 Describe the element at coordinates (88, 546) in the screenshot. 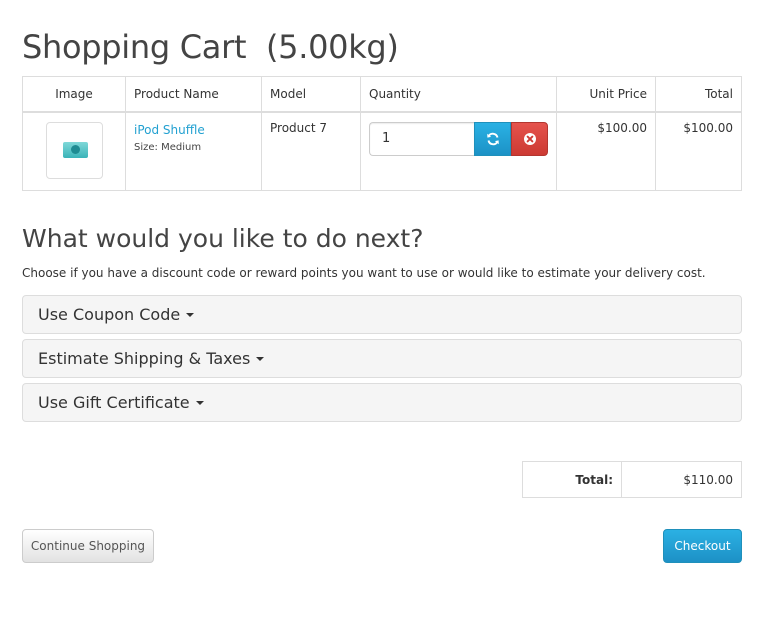

I see `continue-shopping-button: Continue Shopping` at that location.